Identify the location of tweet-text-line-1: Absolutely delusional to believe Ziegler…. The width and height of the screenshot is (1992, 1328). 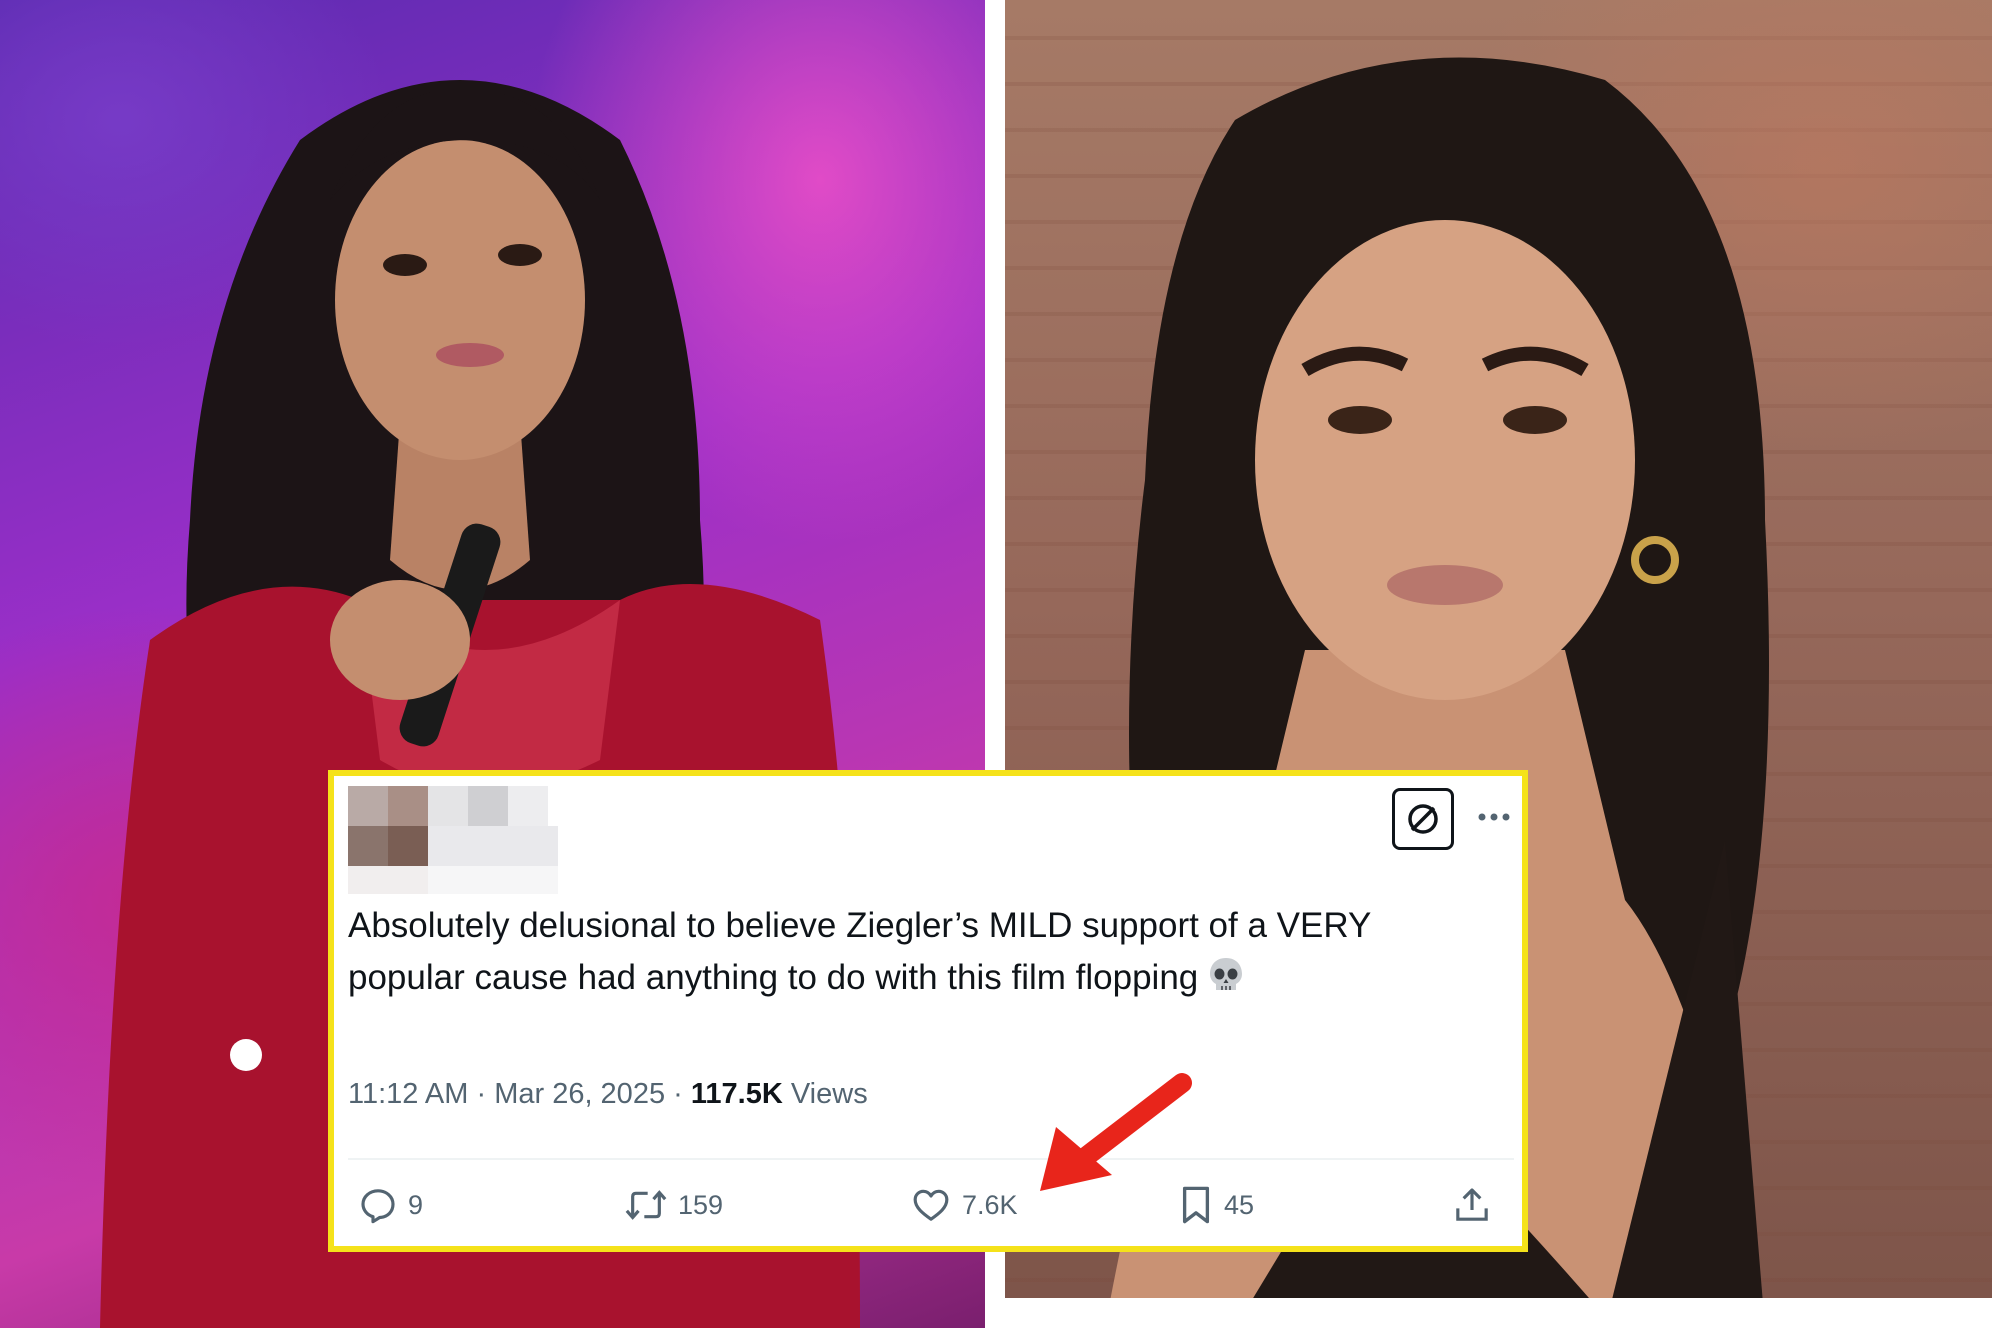
(860, 925).